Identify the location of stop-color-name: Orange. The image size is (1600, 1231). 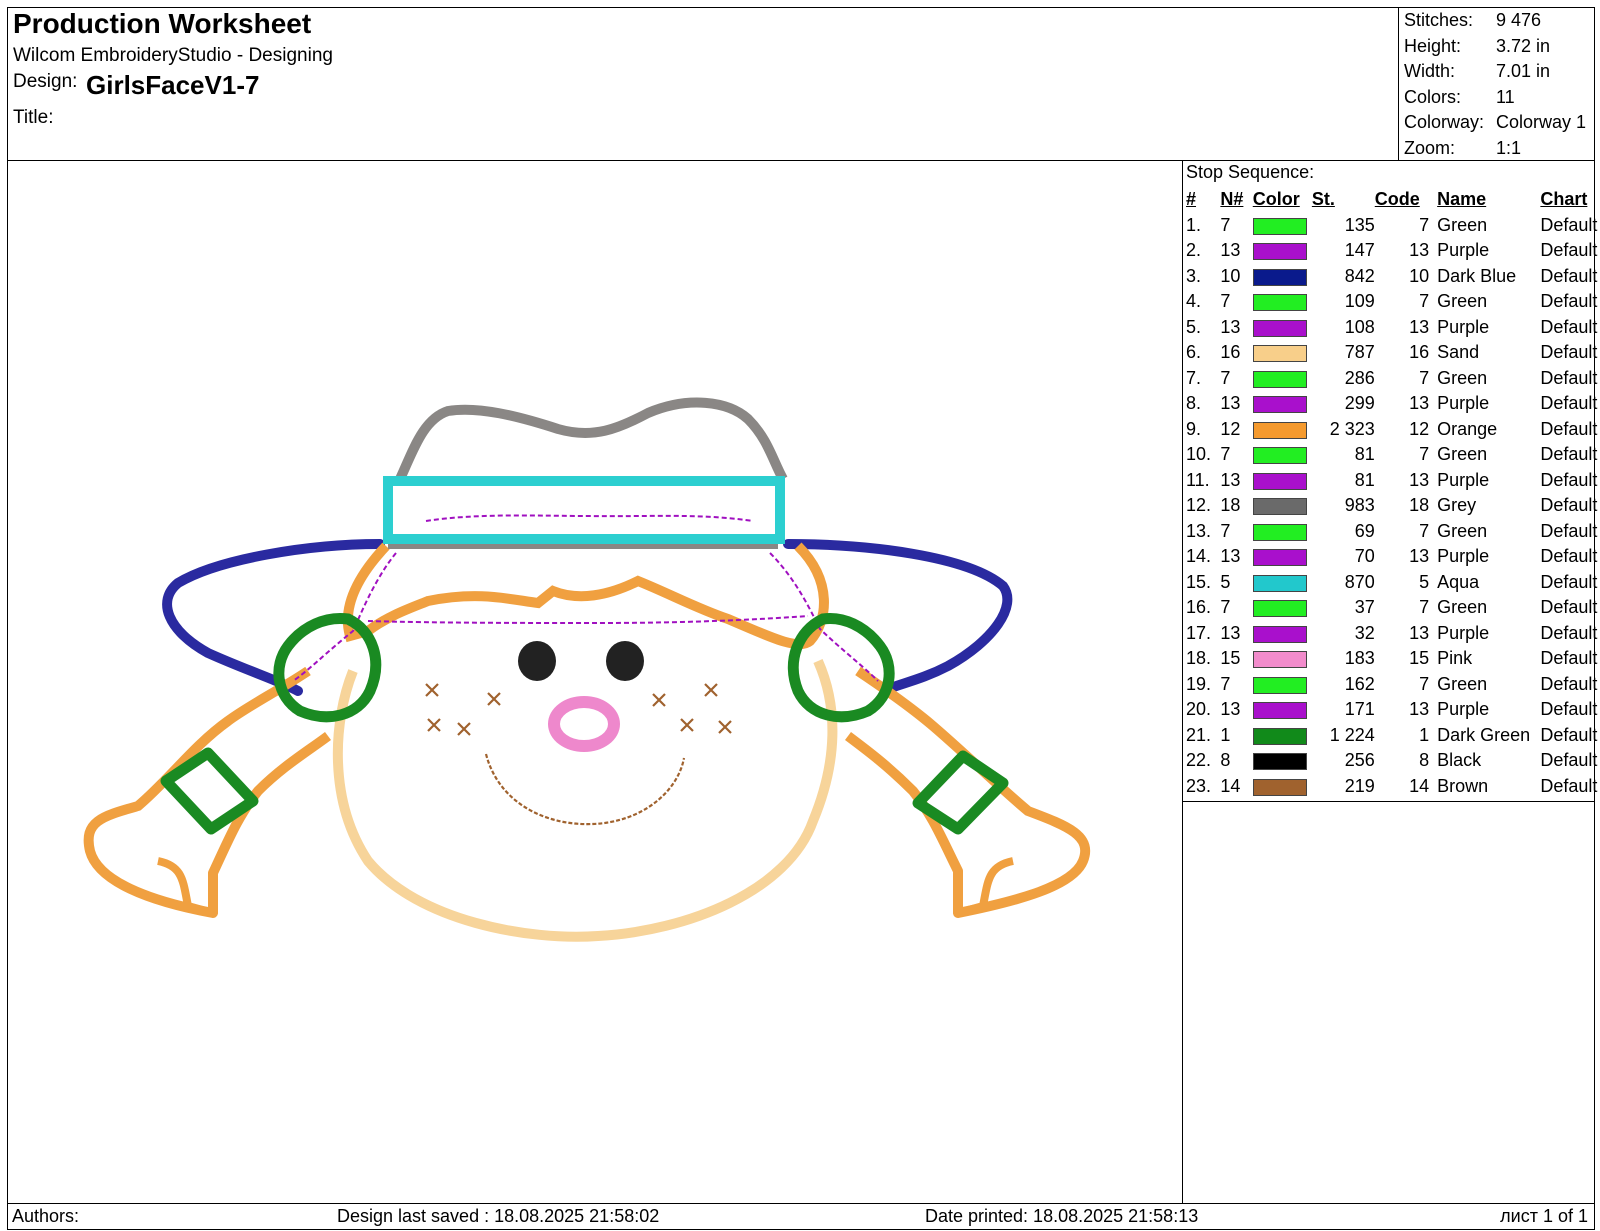
(1467, 428).